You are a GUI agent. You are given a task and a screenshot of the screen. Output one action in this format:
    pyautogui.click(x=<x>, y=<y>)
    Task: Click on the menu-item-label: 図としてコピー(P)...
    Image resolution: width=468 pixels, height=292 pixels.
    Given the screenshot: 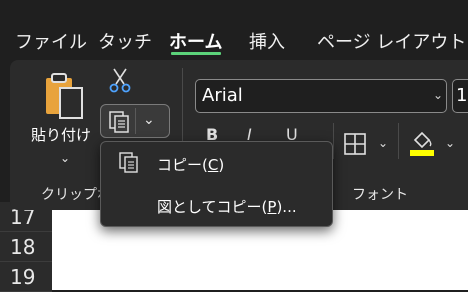 What is the action you would take?
    pyautogui.click(x=227, y=207)
    